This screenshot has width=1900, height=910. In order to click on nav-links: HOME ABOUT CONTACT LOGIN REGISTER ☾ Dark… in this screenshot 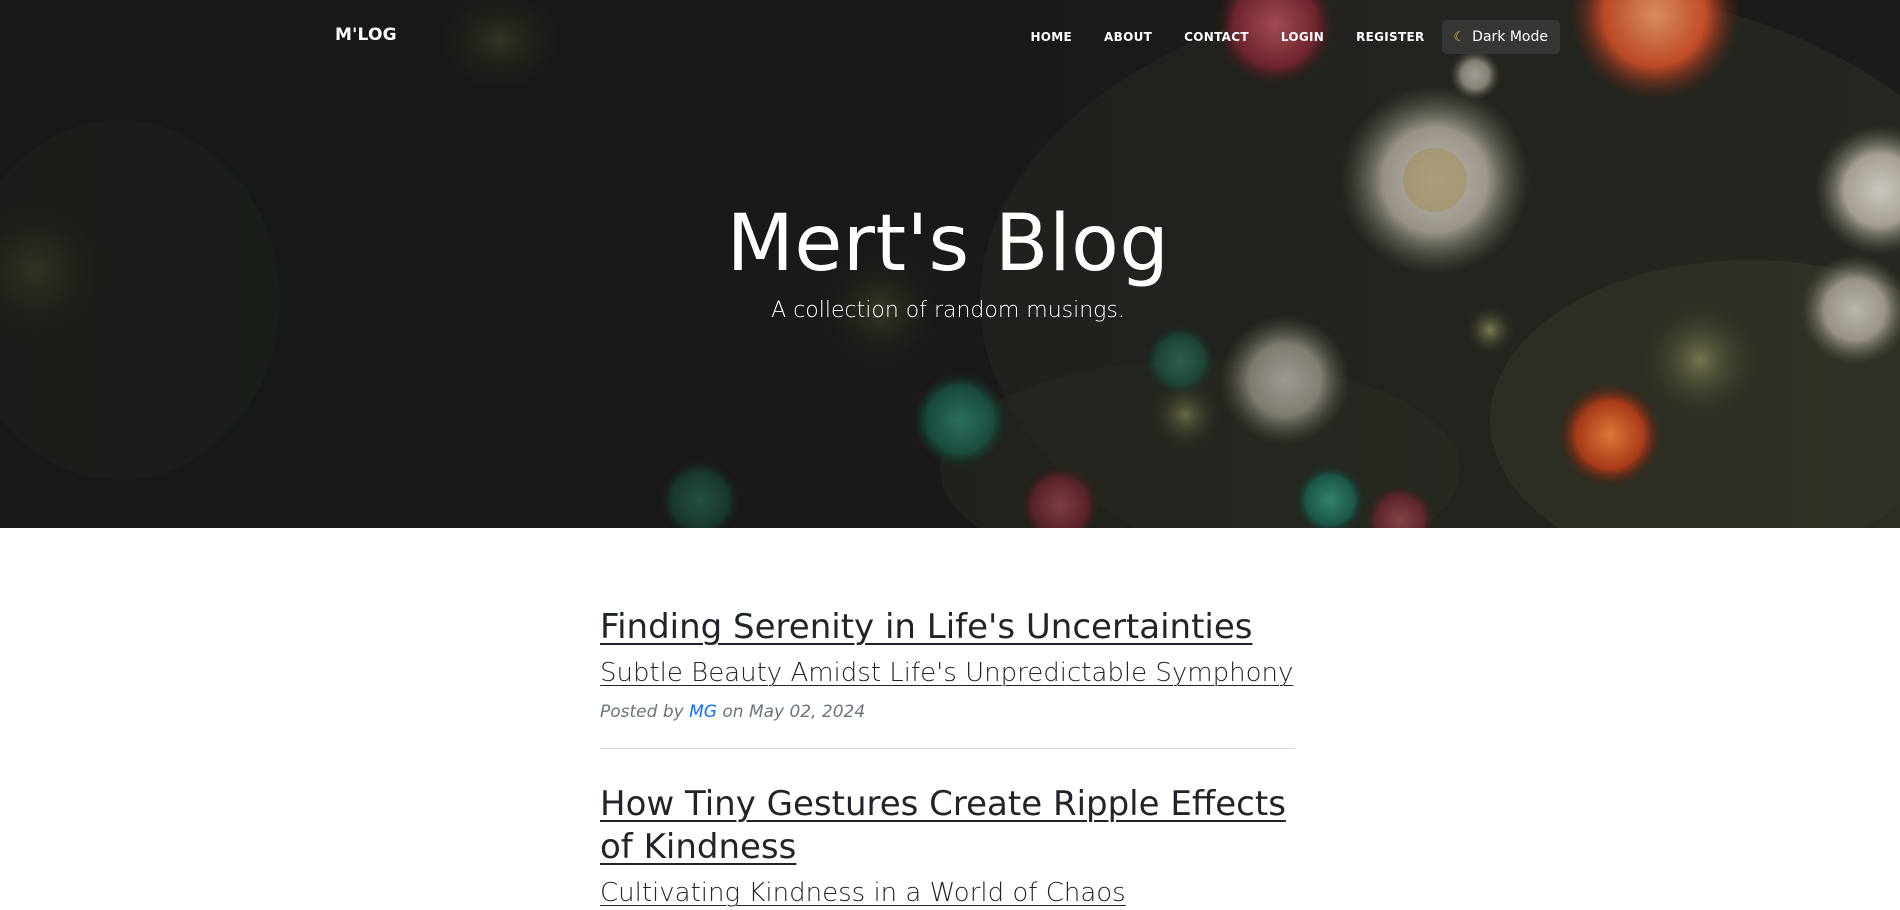, I will do `click(1295, 37)`.